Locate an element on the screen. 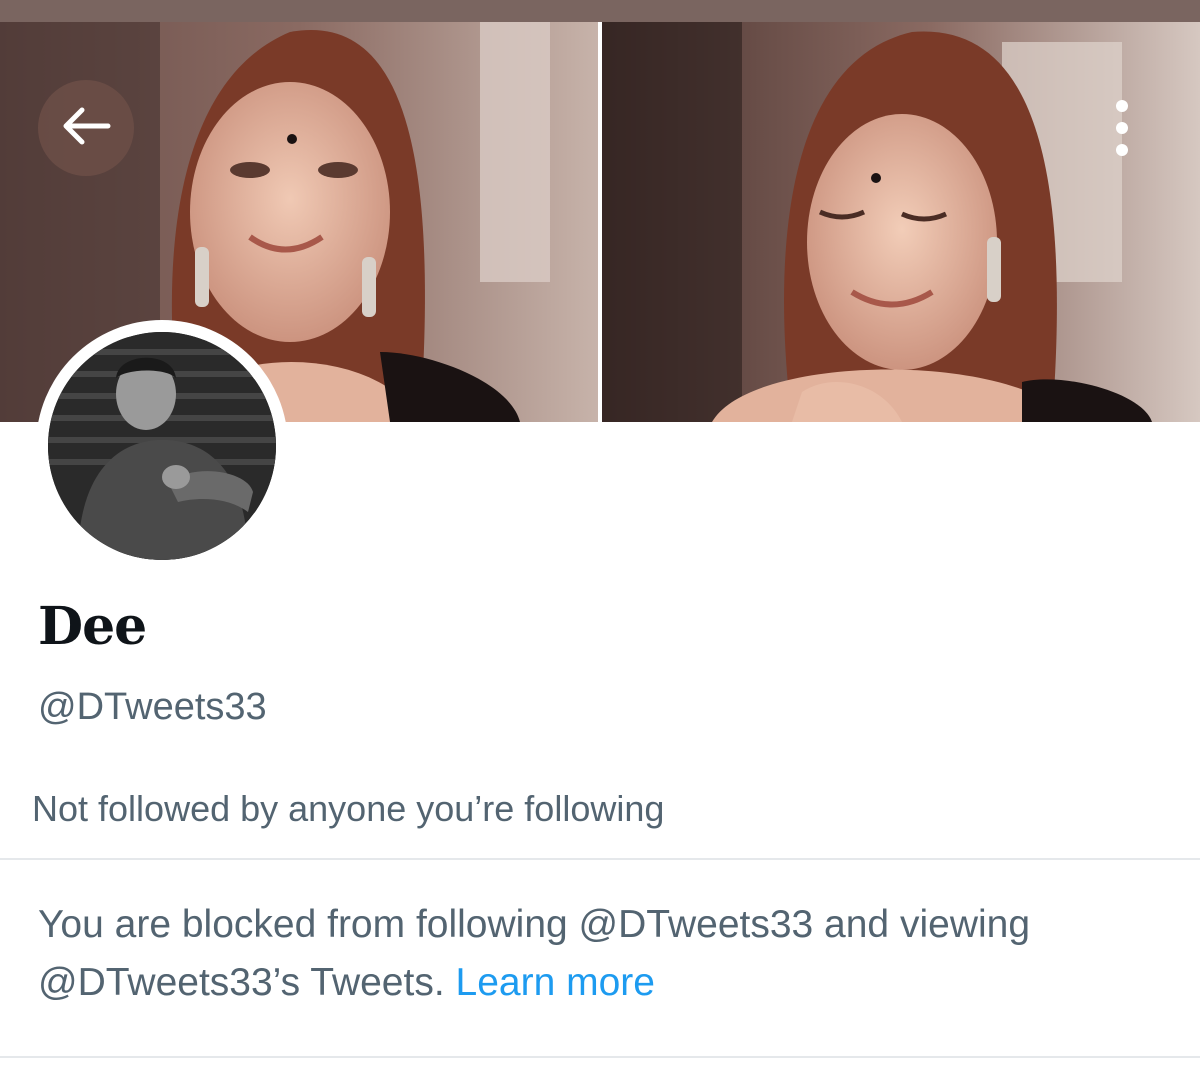 The width and height of the screenshot is (1200, 1071). followed-by-text: Not followed by anyone you’re following is located at coordinates (348, 808).